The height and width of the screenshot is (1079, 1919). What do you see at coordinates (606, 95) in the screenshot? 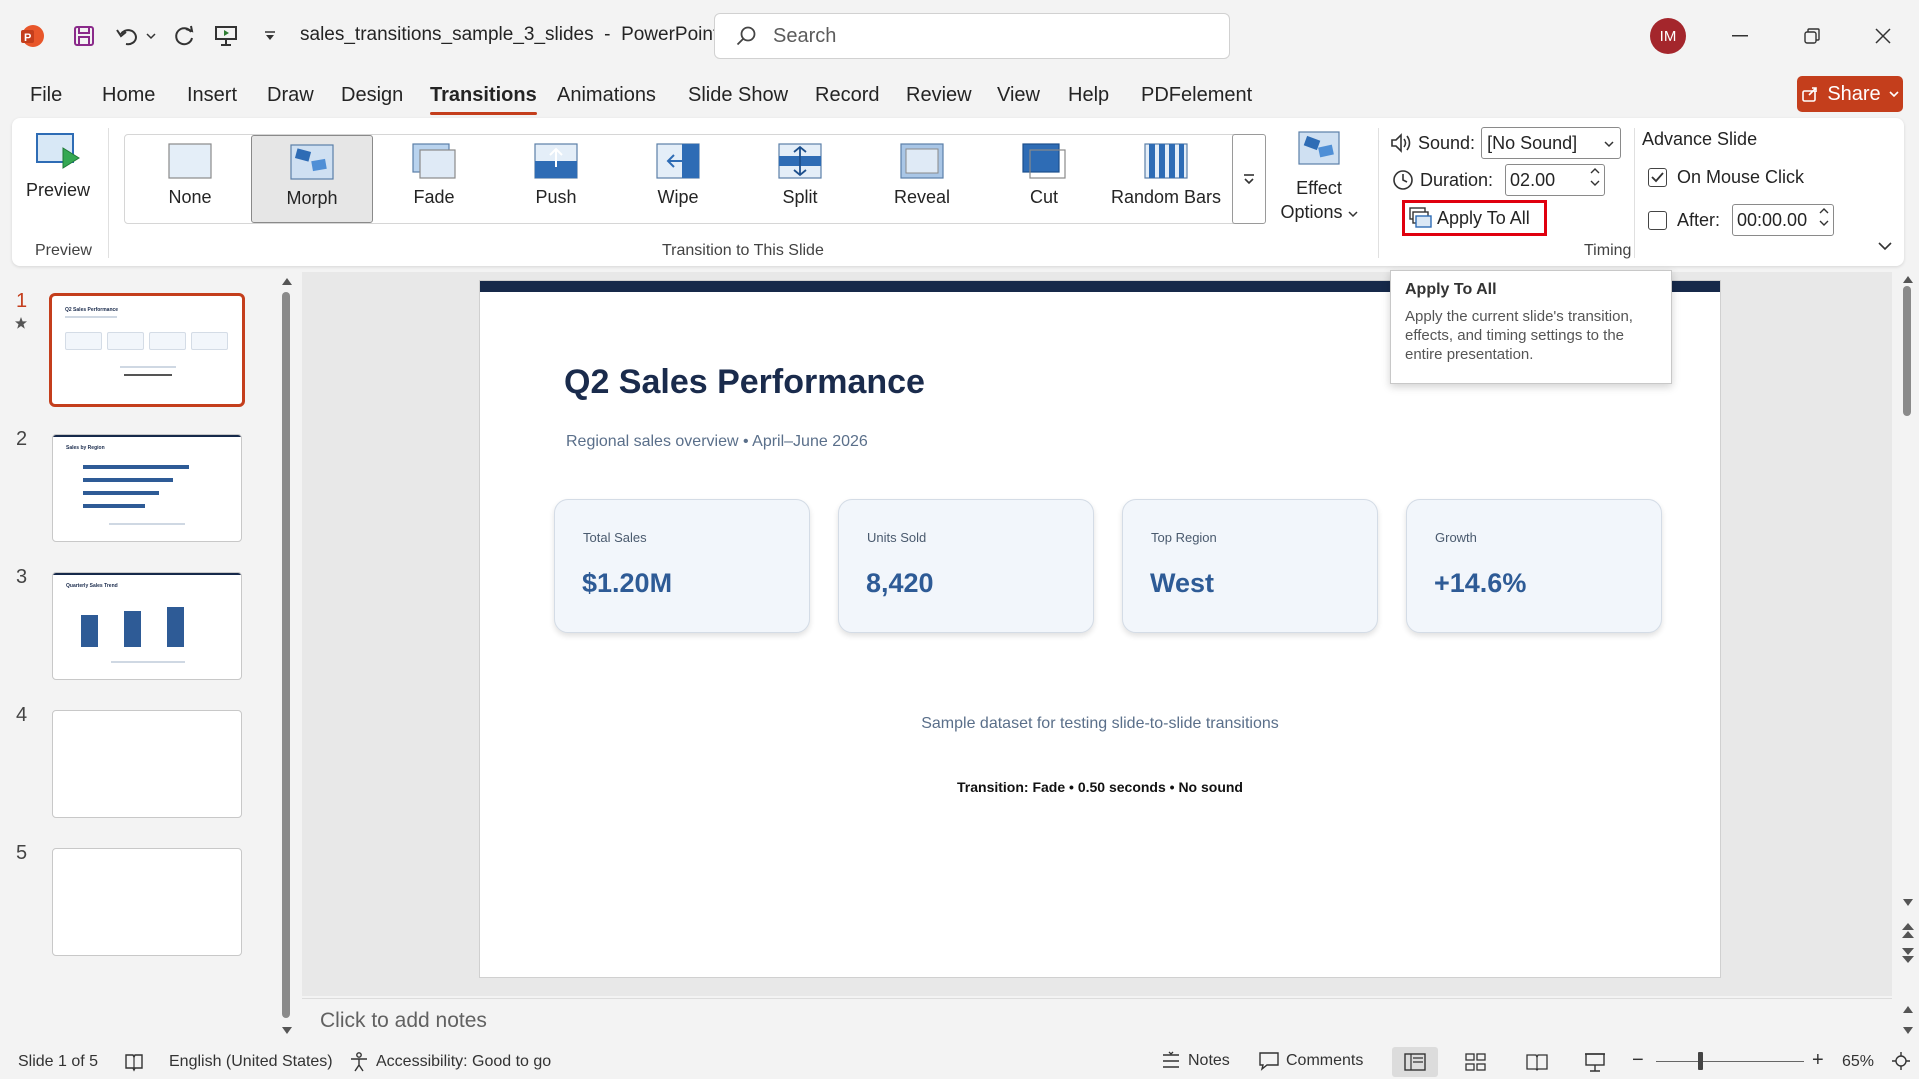
I see `tab-animations: Animations` at bounding box center [606, 95].